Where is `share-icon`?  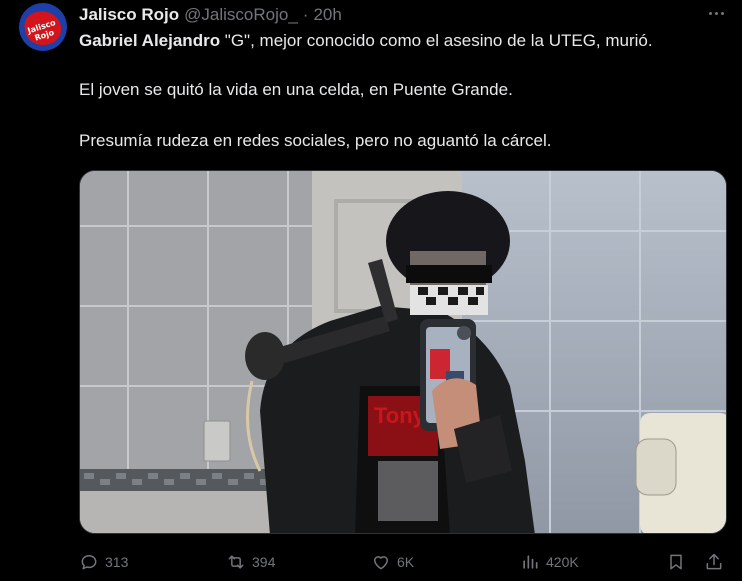 share-icon is located at coordinates (714, 561).